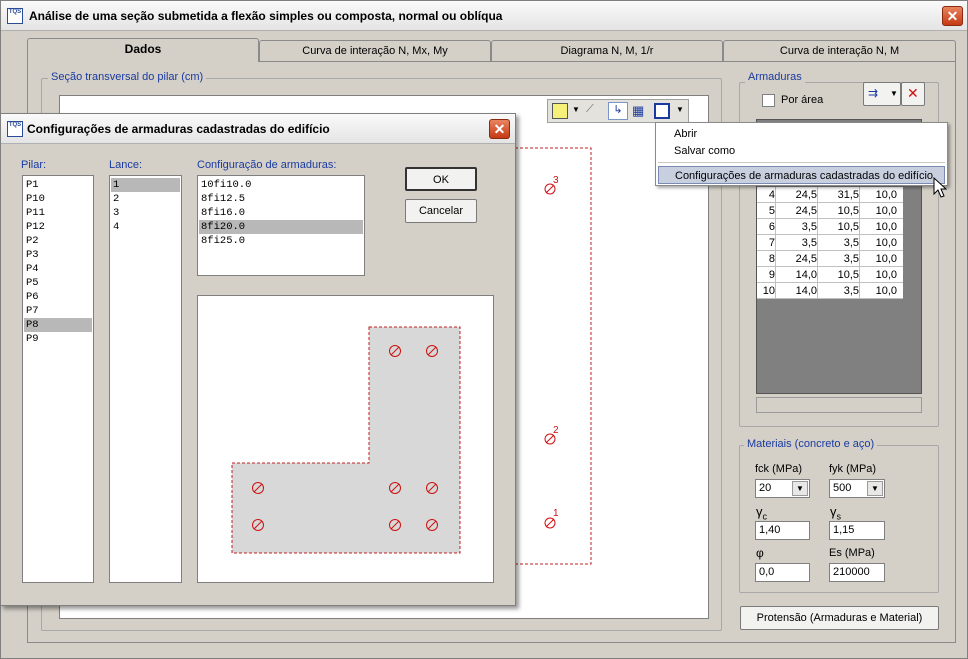 The image size is (968, 659). Describe the element at coordinates (886, 243) in the screenshot. I see `table-cell-d: 10,0` at that location.